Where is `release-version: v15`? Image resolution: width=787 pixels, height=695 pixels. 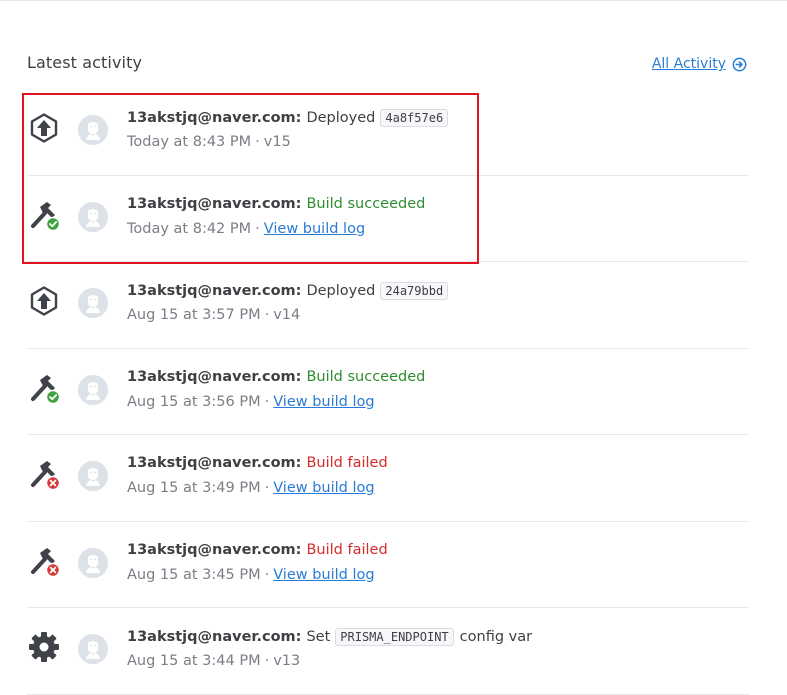
release-version: v15 is located at coordinates (277, 142).